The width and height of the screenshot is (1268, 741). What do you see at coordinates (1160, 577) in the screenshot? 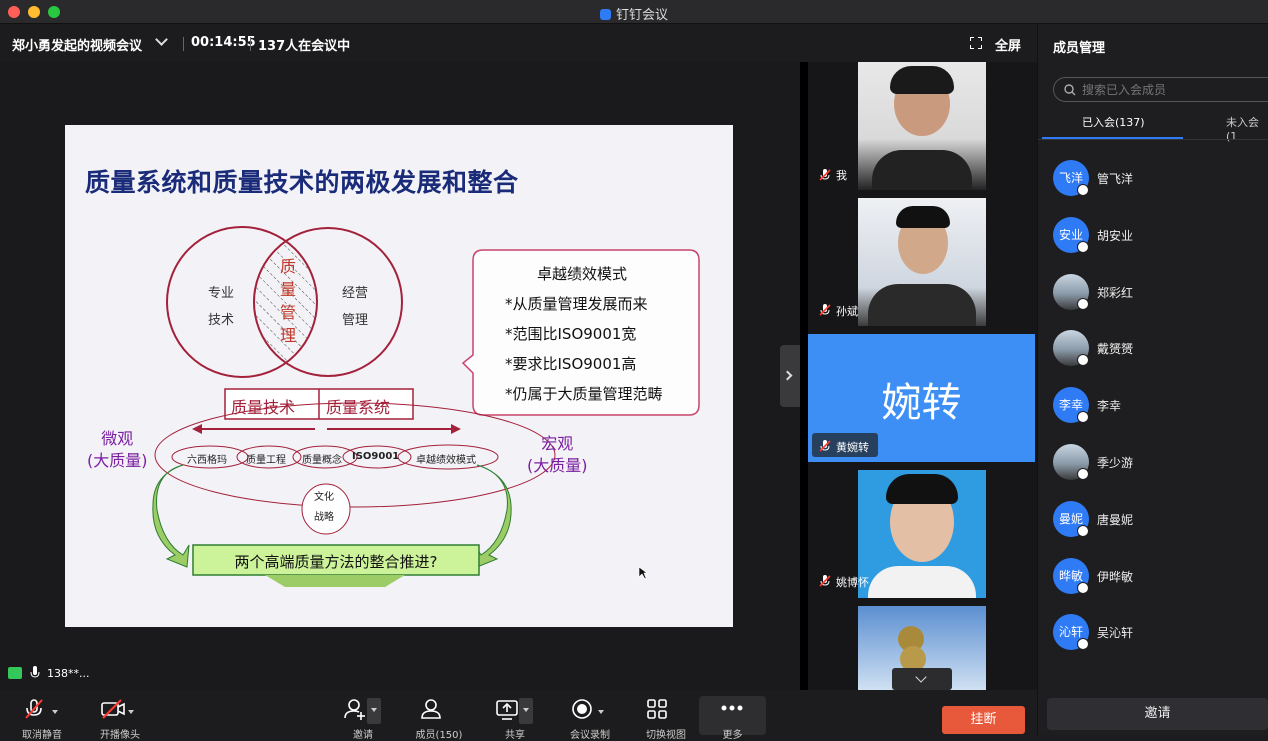
I see `member-row: 晔敏 伊晔敏` at bounding box center [1160, 577].